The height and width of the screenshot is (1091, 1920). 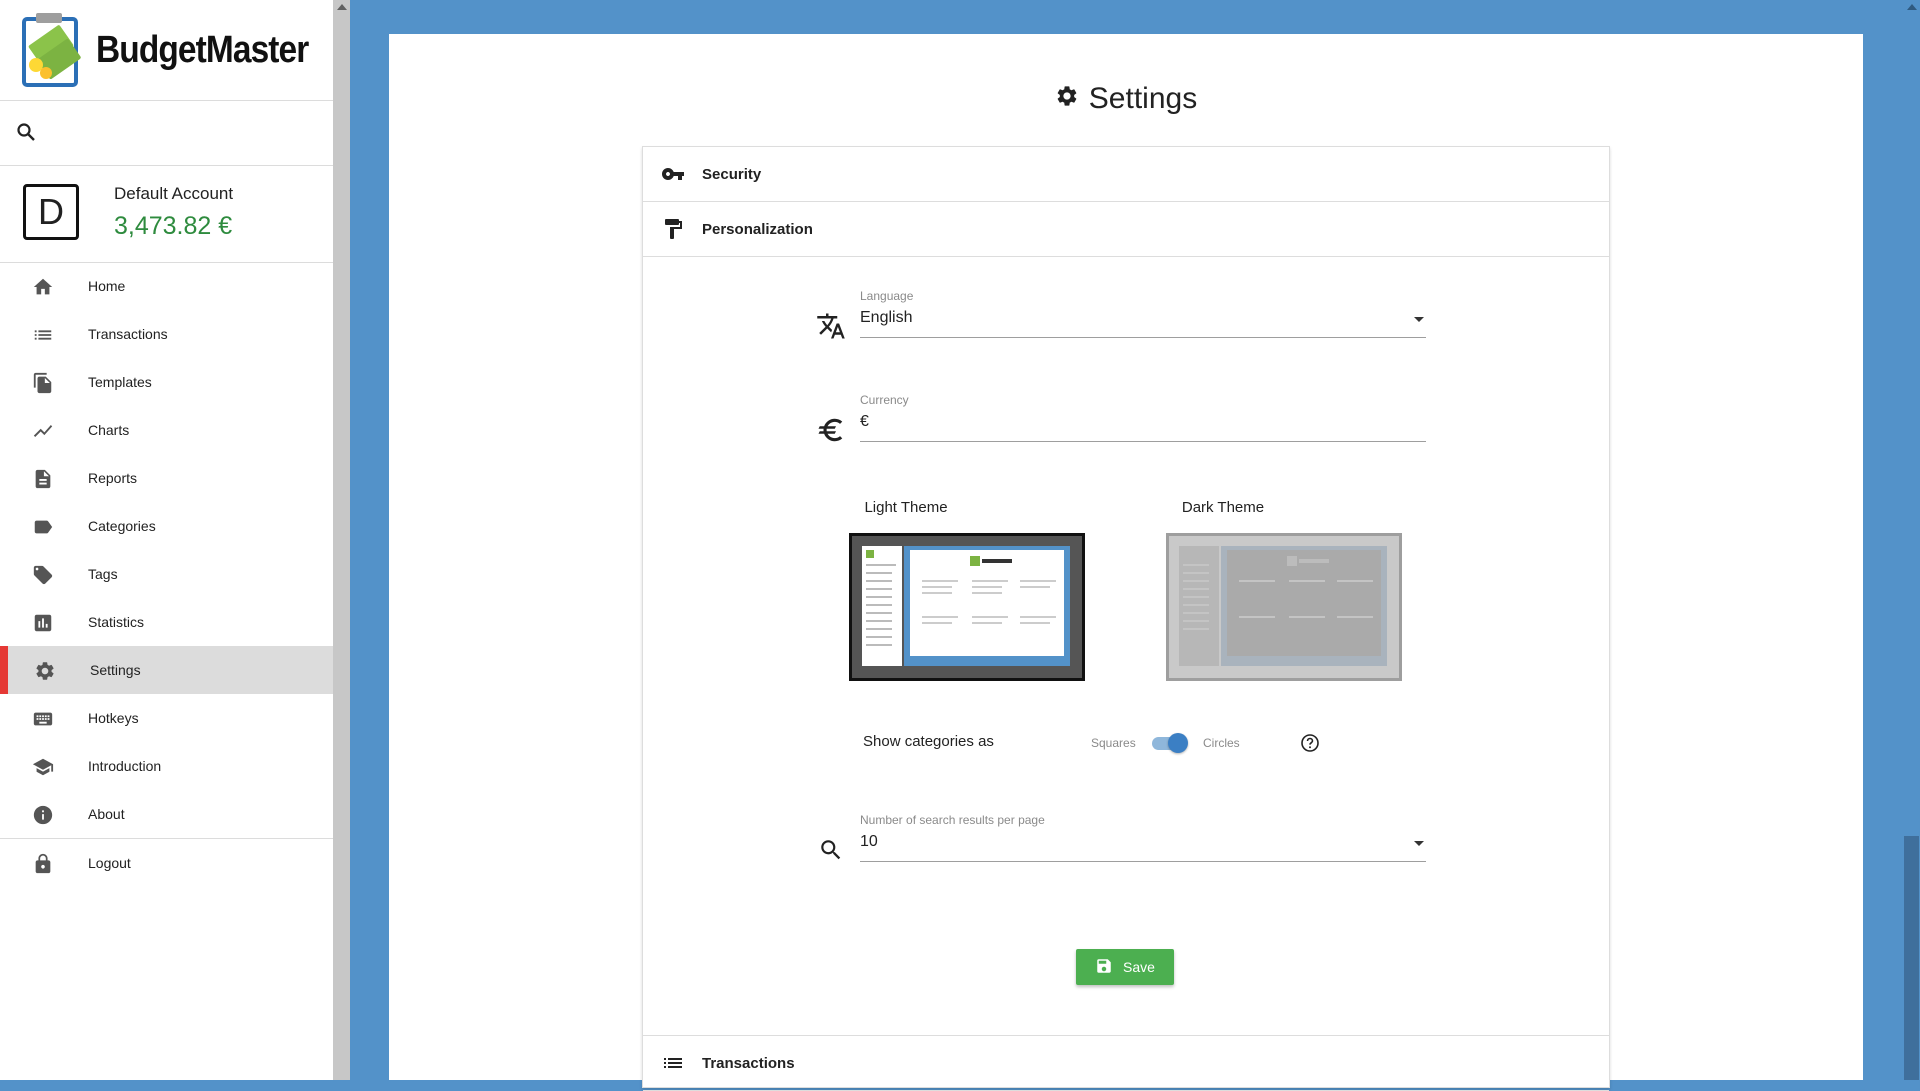 What do you see at coordinates (166, 526) in the screenshot?
I see `nav-item-categories: Categories` at bounding box center [166, 526].